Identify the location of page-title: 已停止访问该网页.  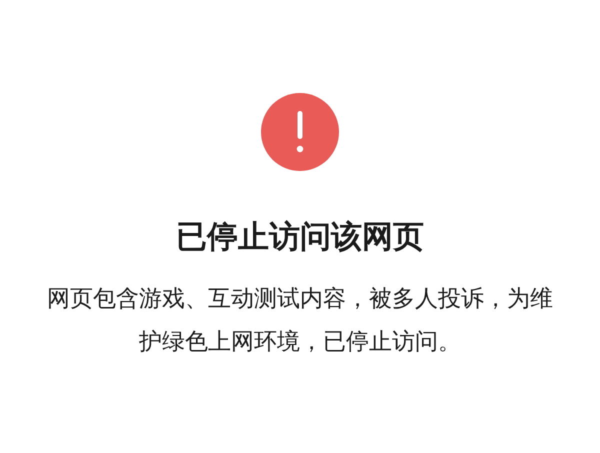
(300, 237).